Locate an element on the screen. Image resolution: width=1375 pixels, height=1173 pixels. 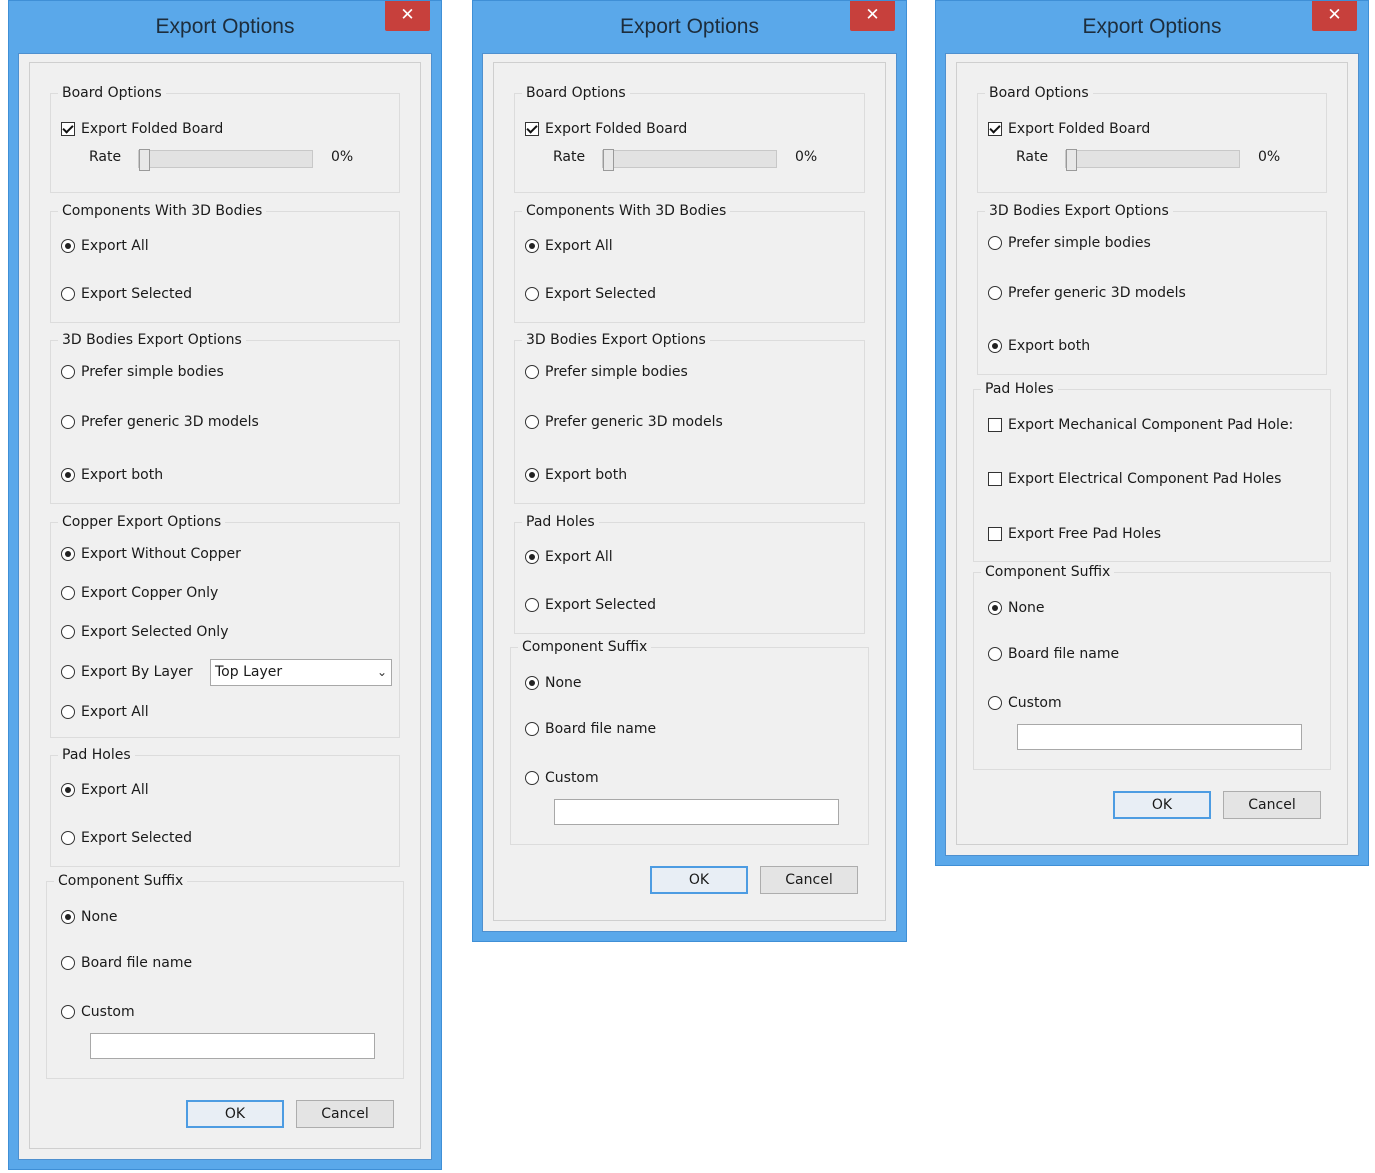
layer-select: Top Layer ⌄ is located at coordinates (301, 672).